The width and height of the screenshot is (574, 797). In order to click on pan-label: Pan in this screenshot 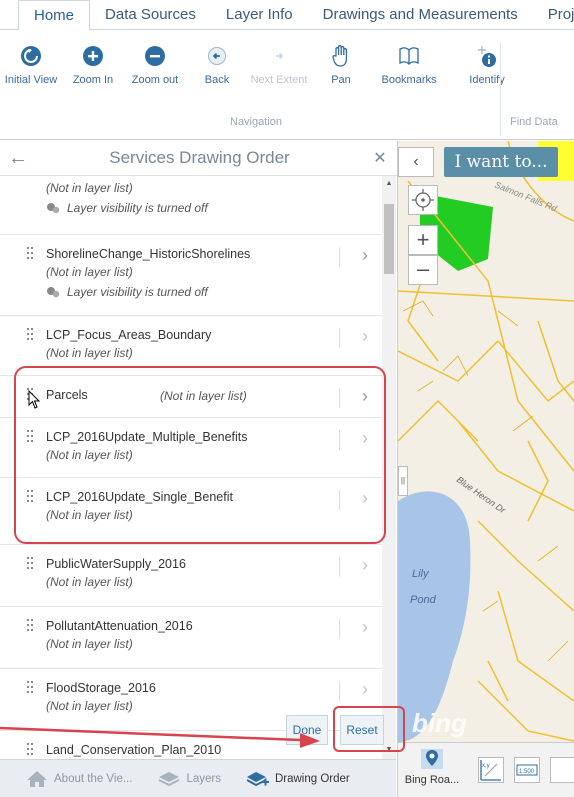, I will do `click(341, 80)`.